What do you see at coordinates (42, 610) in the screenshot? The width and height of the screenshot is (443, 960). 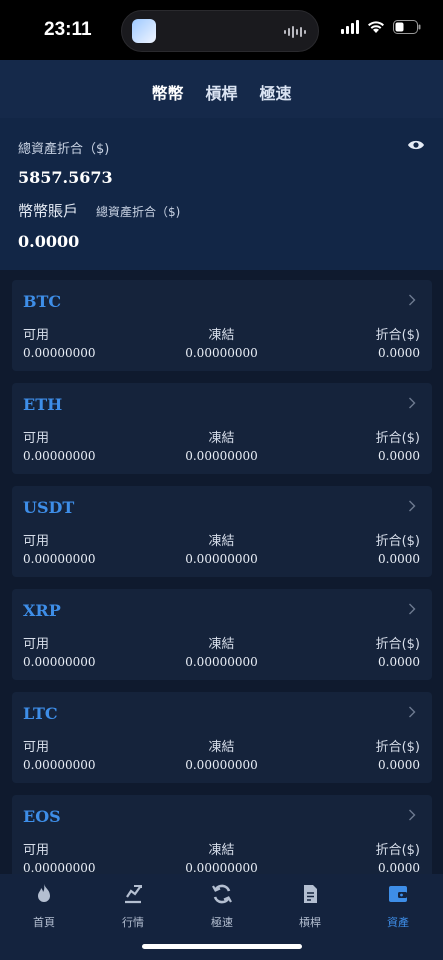 I see `coin-name: XRP` at bounding box center [42, 610].